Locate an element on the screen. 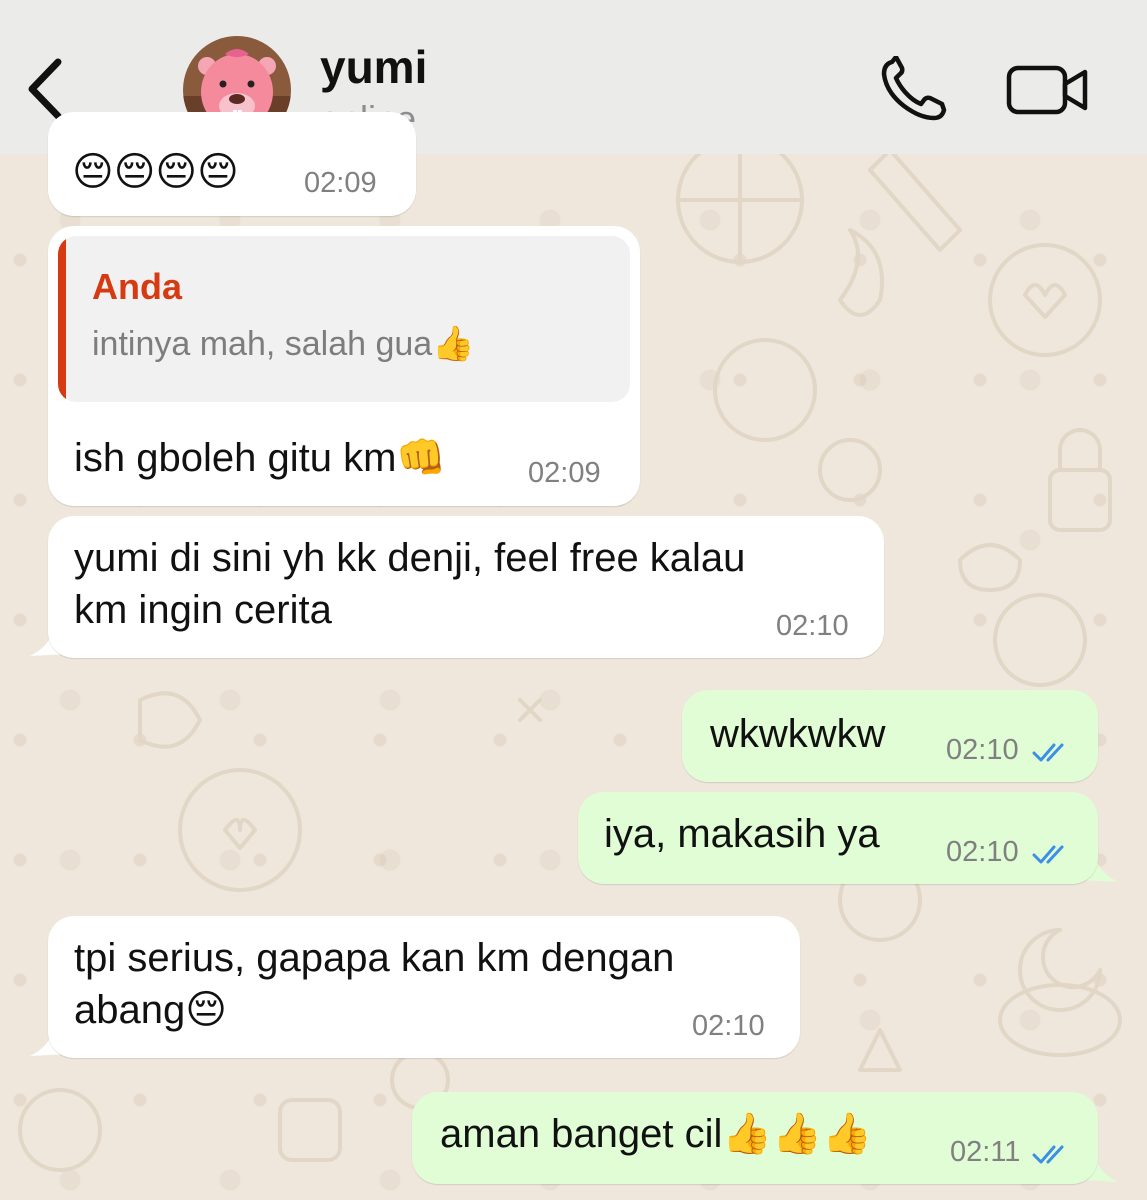 This screenshot has height=1200, width=1147. message-bubble-outgoing: aman banget cil👍👍👍 02:11 is located at coordinates (755, 1138).